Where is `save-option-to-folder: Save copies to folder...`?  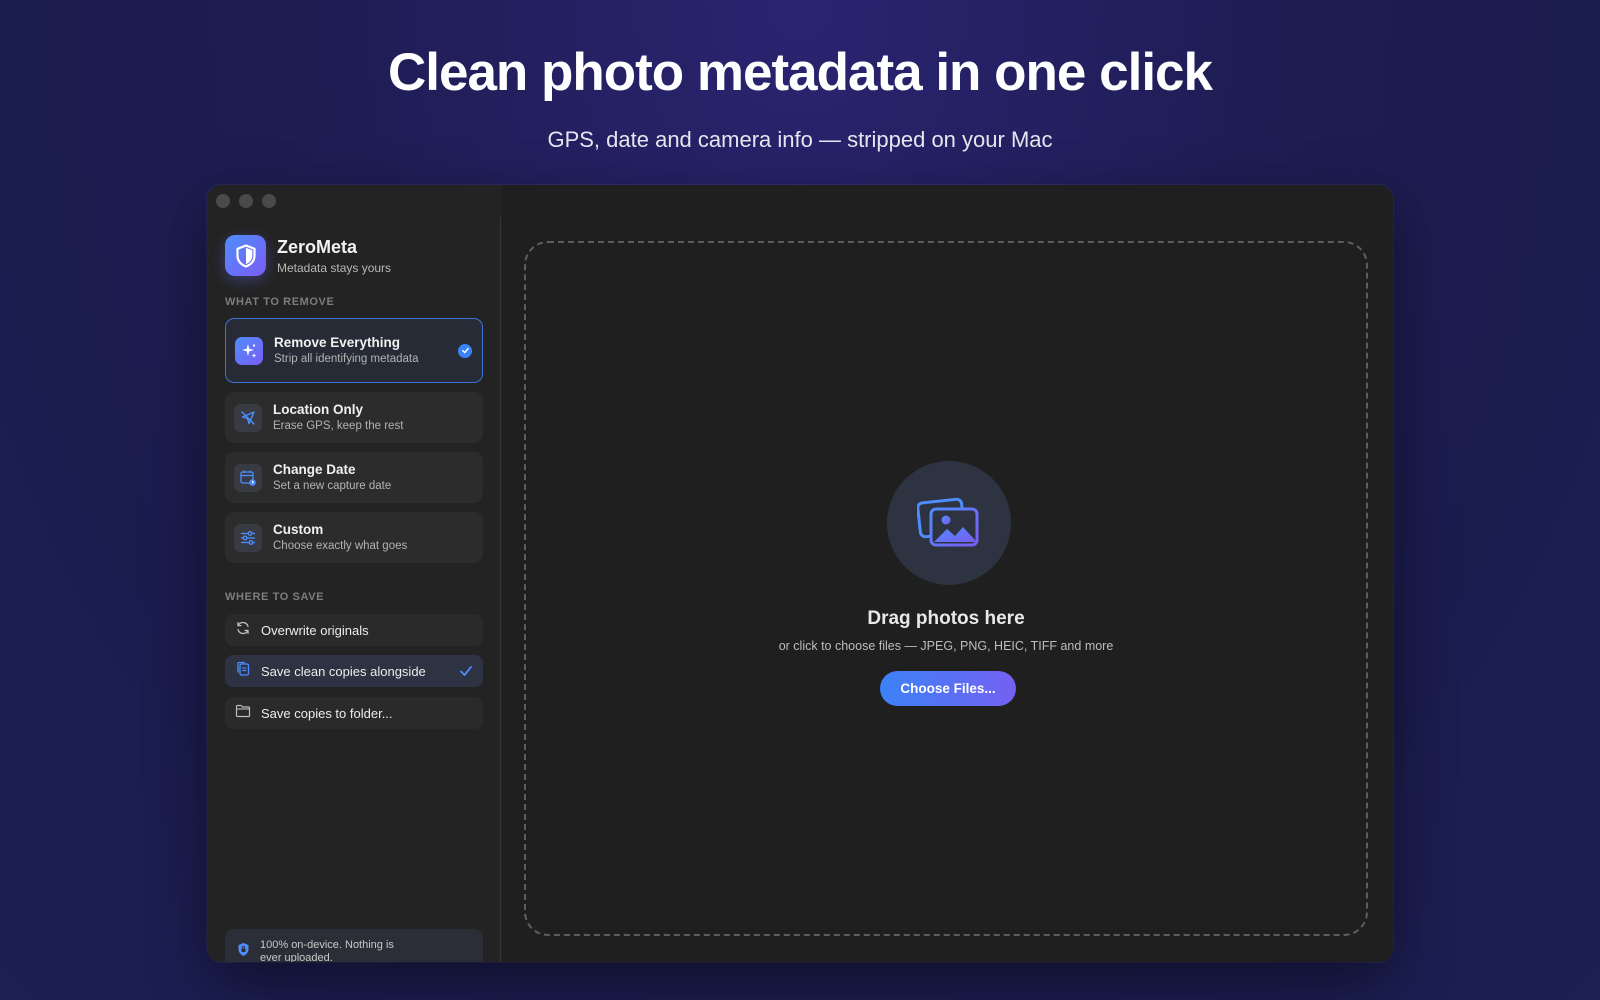 save-option-to-folder: Save copies to folder... is located at coordinates (354, 713).